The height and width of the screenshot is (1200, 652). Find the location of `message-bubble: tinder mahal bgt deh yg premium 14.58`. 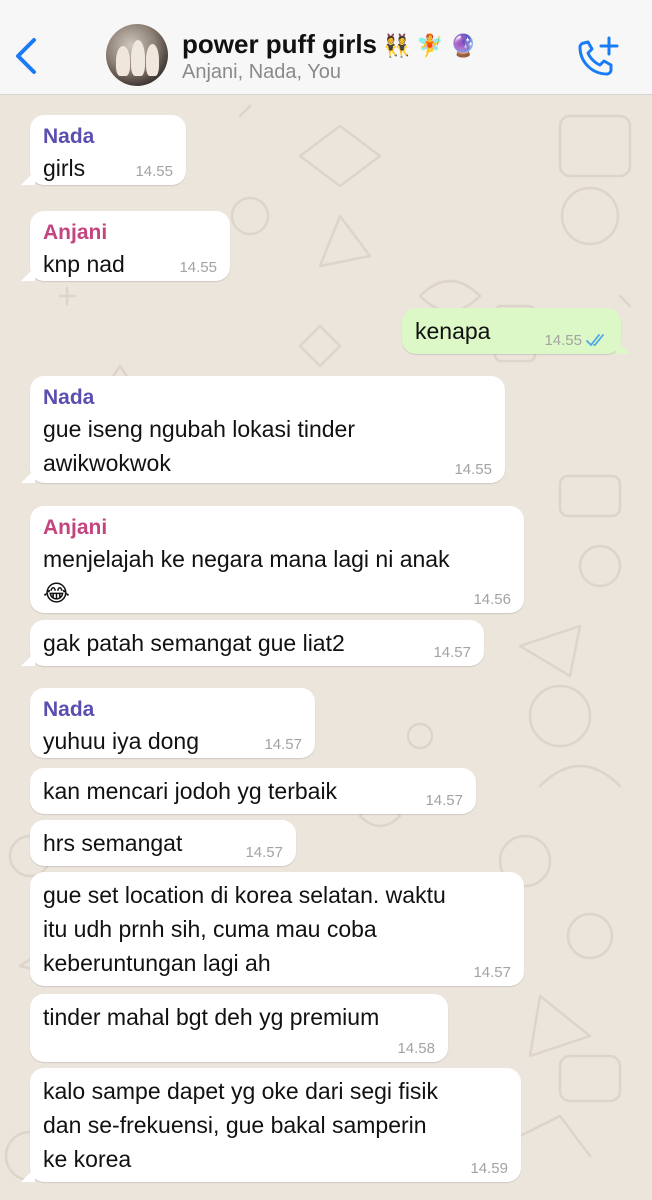

message-bubble: tinder mahal bgt deh yg premium 14.58 is located at coordinates (239, 1028).